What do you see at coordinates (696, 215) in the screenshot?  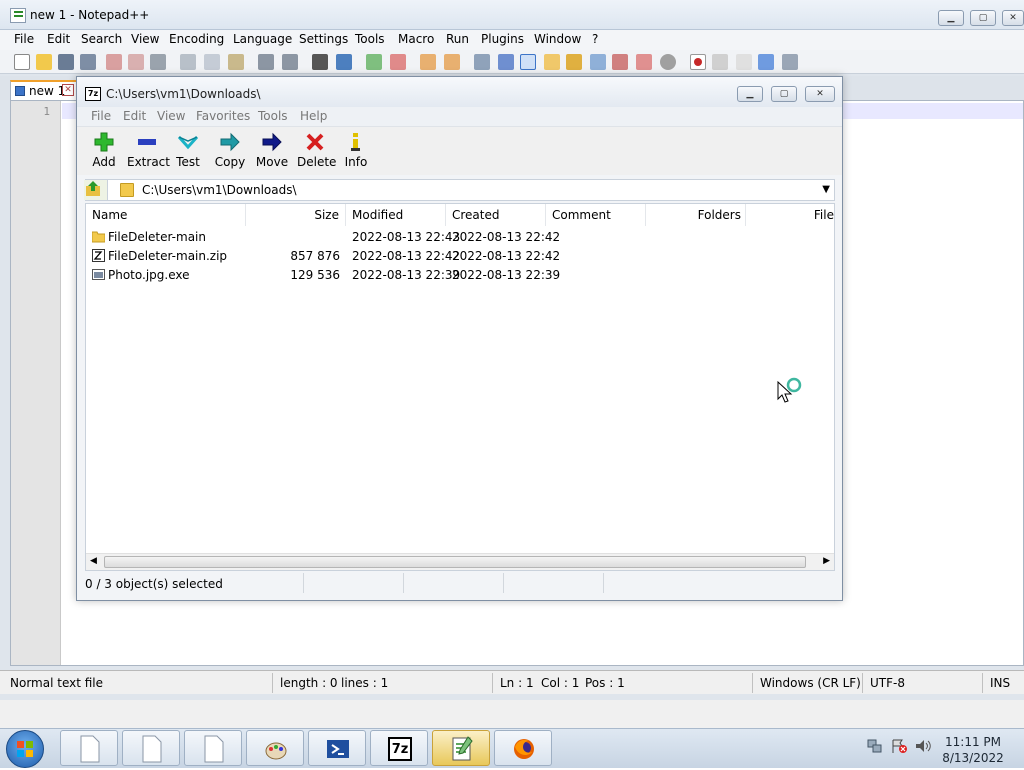 I see `column-folders: Folders` at bounding box center [696, 215].